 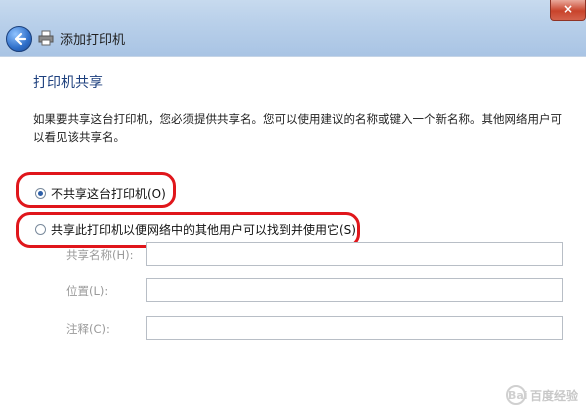 I want to click on location-input, so click(x=354, y=290).